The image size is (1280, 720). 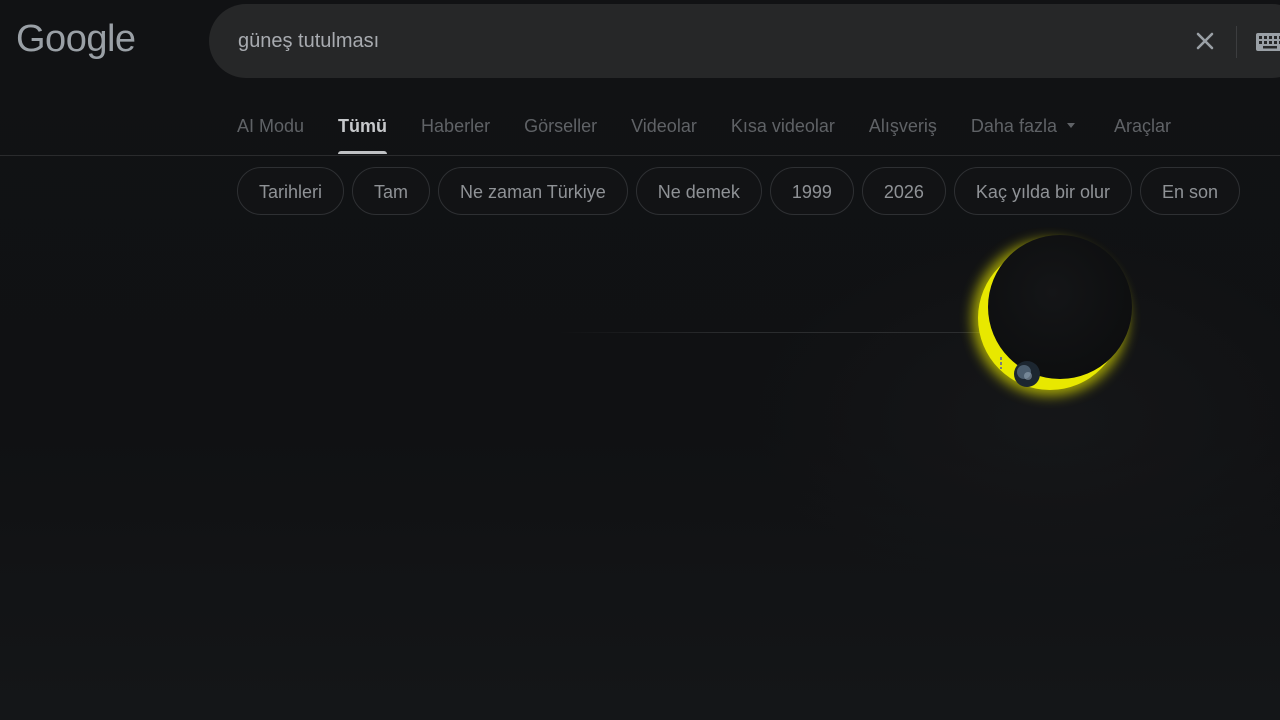 I want to click on keyboard-icon, so click(x=1268, y=42).